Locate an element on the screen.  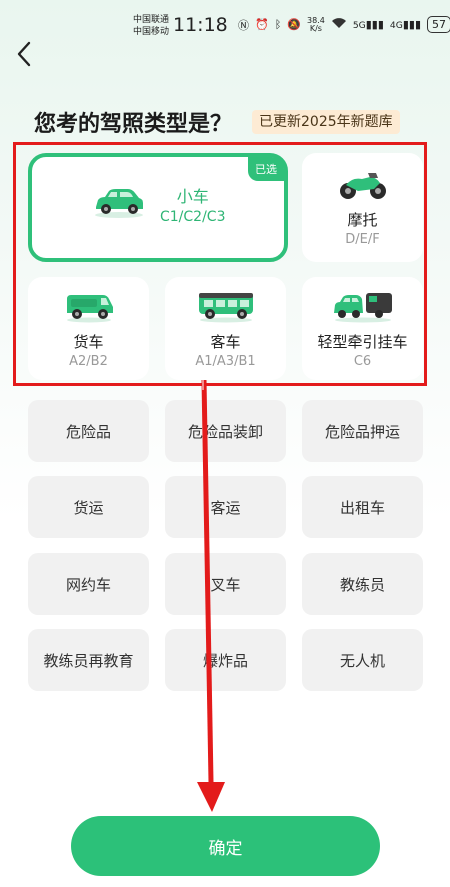
vehicle-license: D/E/F is located at coordinates (362, 239).